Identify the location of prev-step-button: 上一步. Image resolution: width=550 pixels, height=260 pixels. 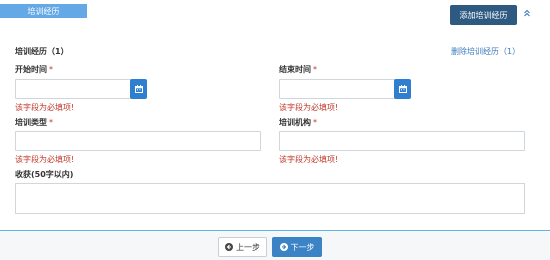
(242, 247).